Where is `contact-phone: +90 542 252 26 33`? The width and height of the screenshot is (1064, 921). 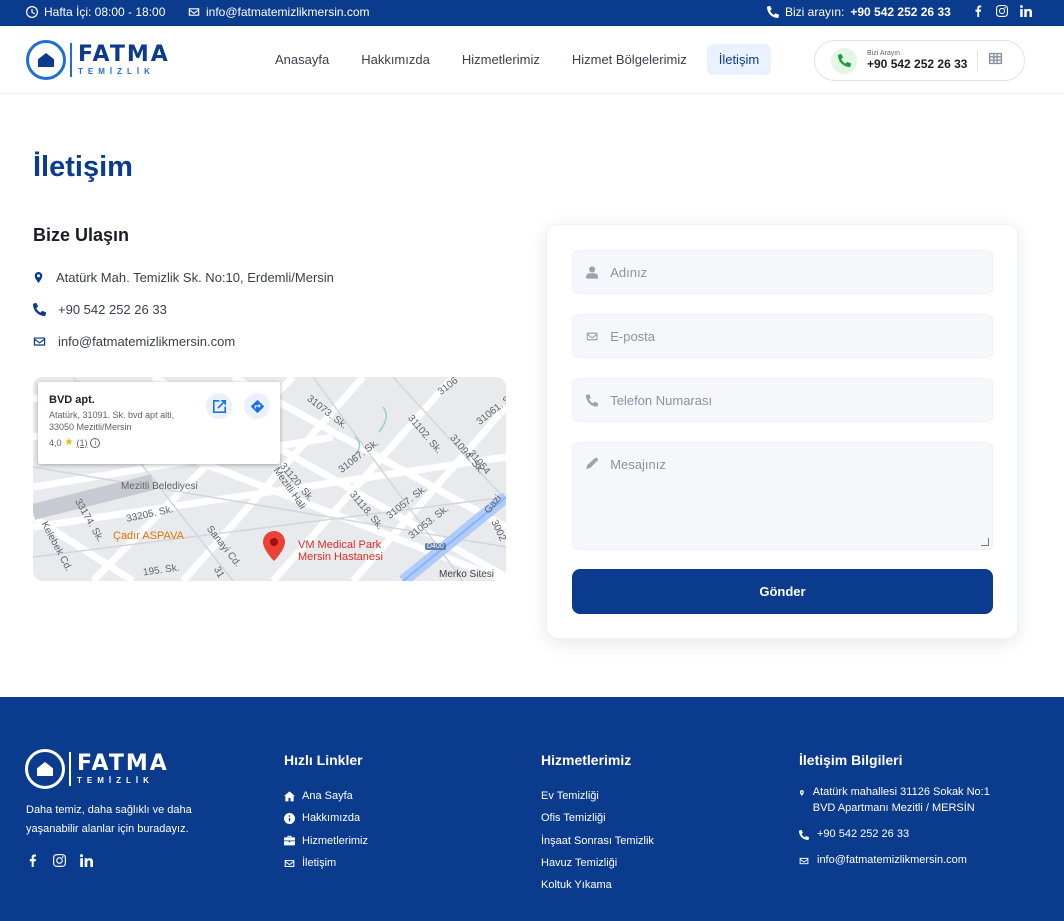 contact-phone: +90 542 252 26 33 is located at coordinates (100, 309).